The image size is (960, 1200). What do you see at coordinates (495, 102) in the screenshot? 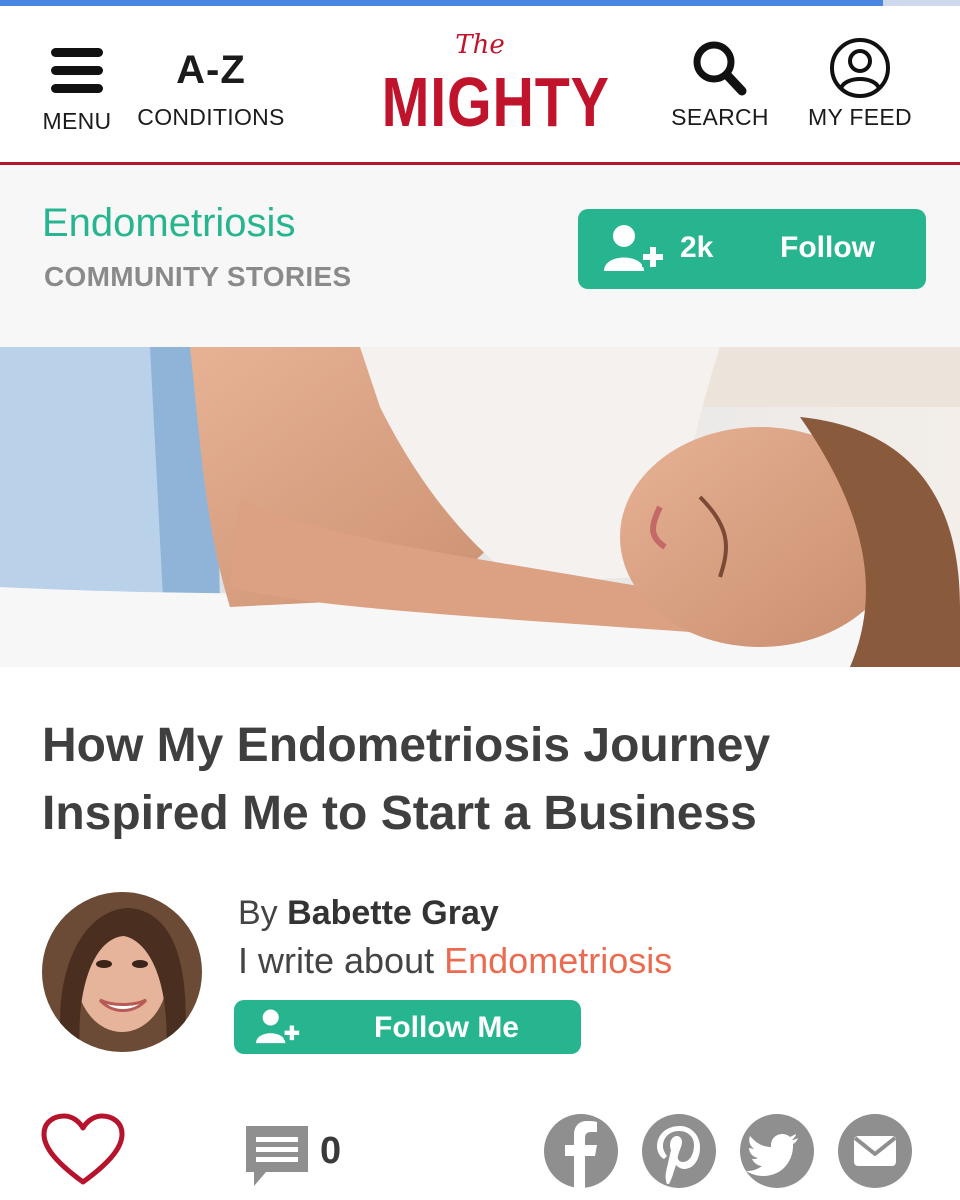
I see `logo-mighty-text: MIGHTY` at bounding box center [495, 102].